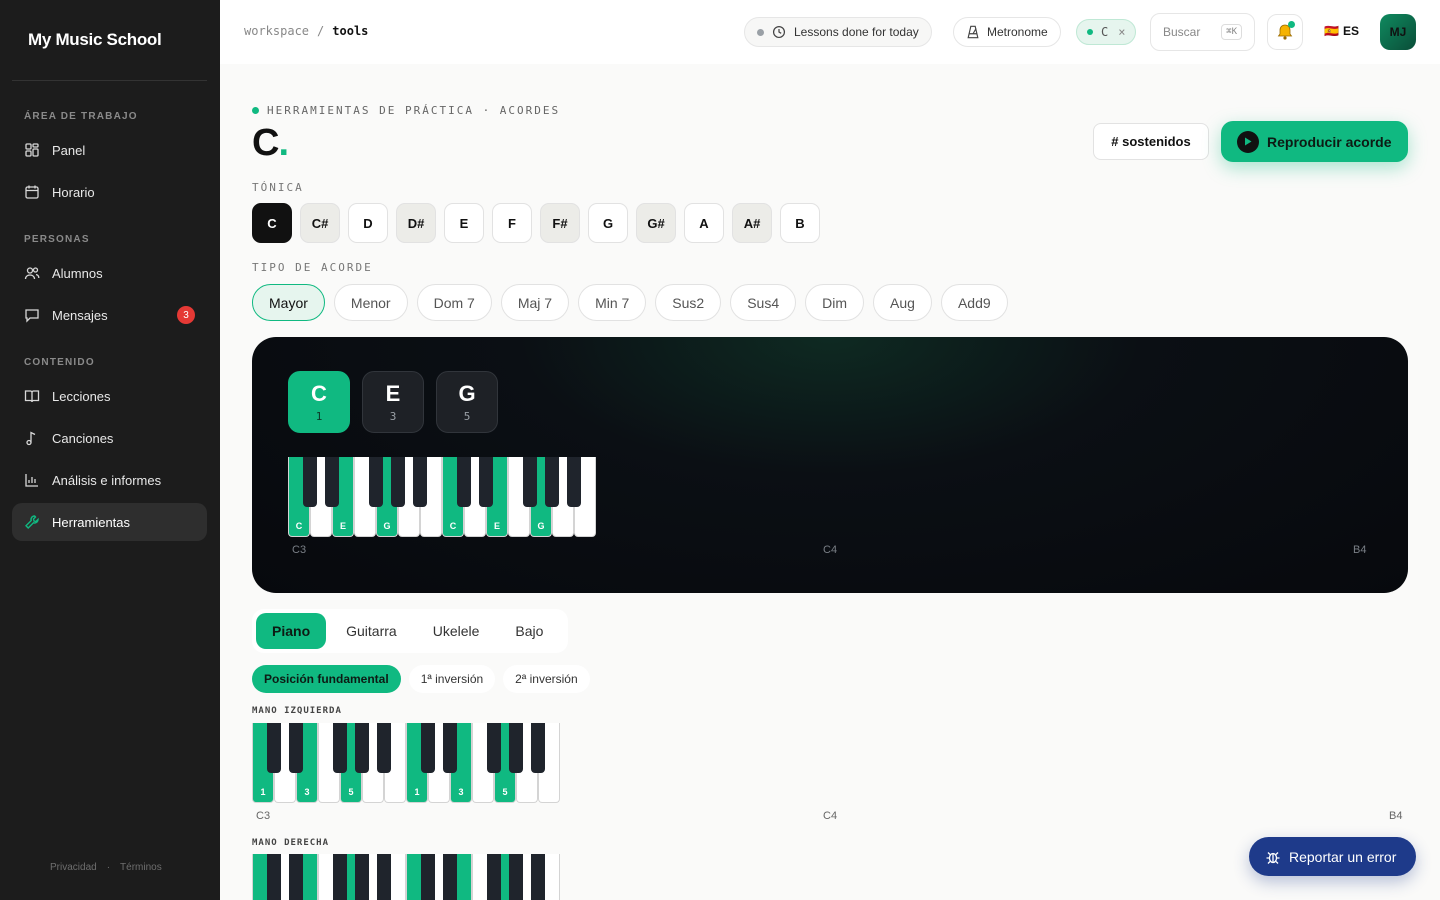 The image size is (1440, 900). I want to click on instrument-tab: Ukelele, so click(456, 631).